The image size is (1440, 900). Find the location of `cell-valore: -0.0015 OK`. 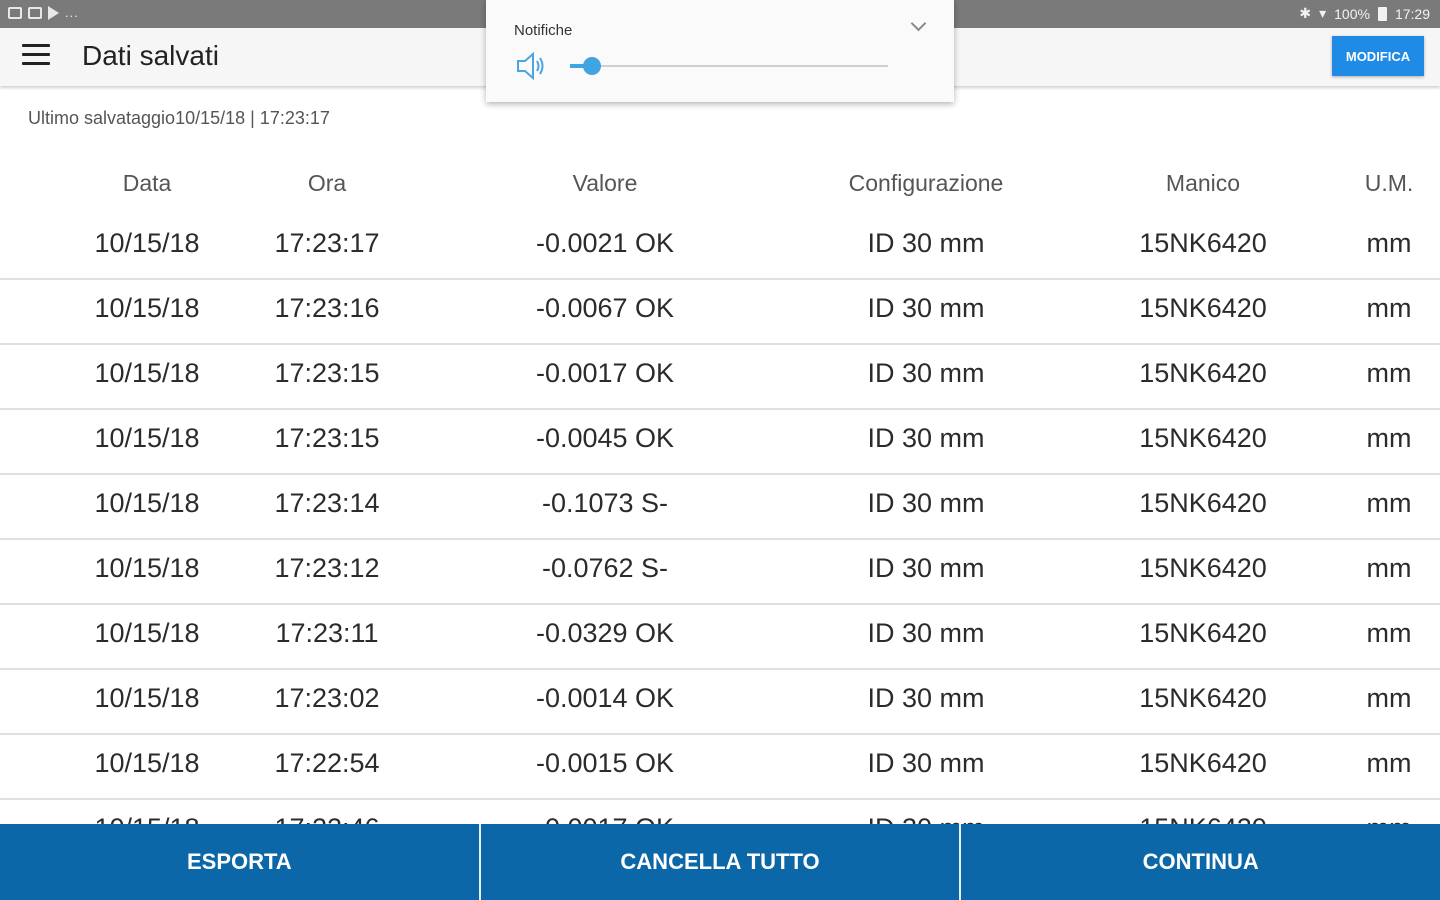

cell-valore: -0.0015 OK is located at coordinates (605, 763).